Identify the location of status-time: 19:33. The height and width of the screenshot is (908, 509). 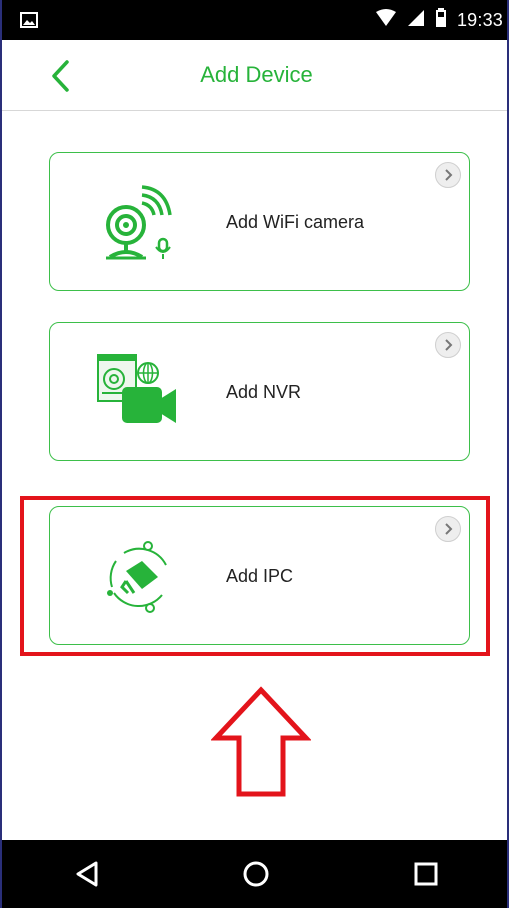
(479, 20).